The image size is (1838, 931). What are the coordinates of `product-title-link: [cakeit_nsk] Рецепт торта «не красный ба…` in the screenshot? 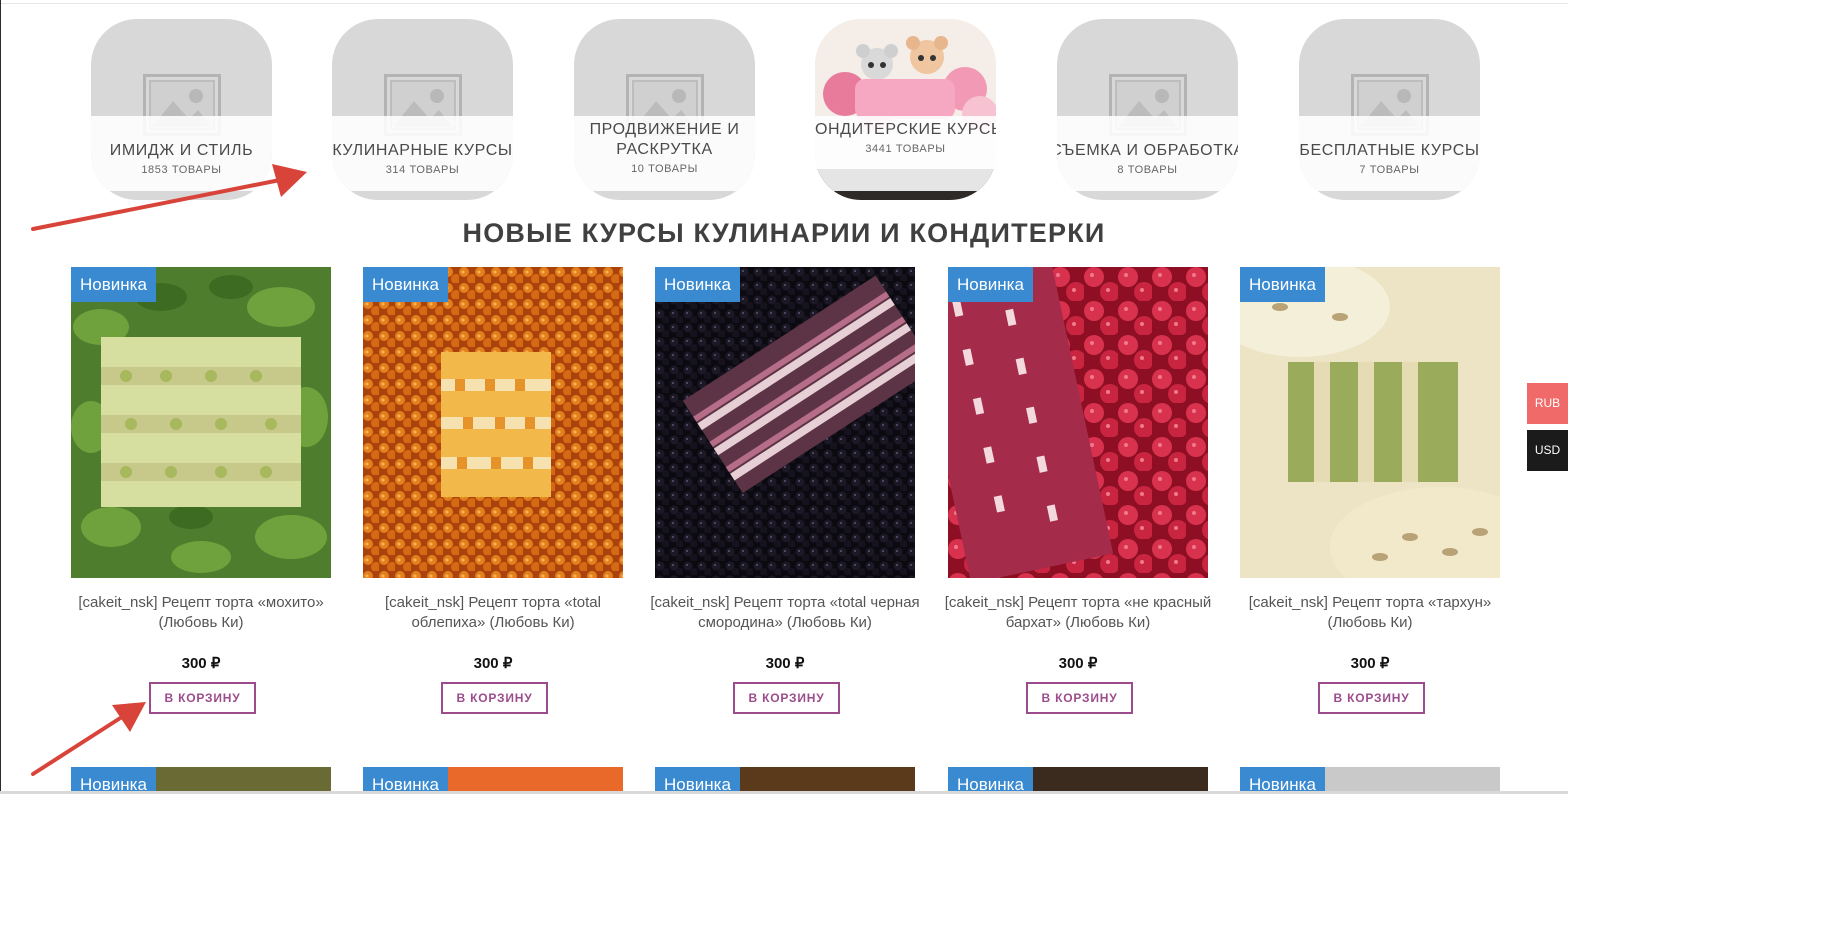 It's located at (1078, 613).